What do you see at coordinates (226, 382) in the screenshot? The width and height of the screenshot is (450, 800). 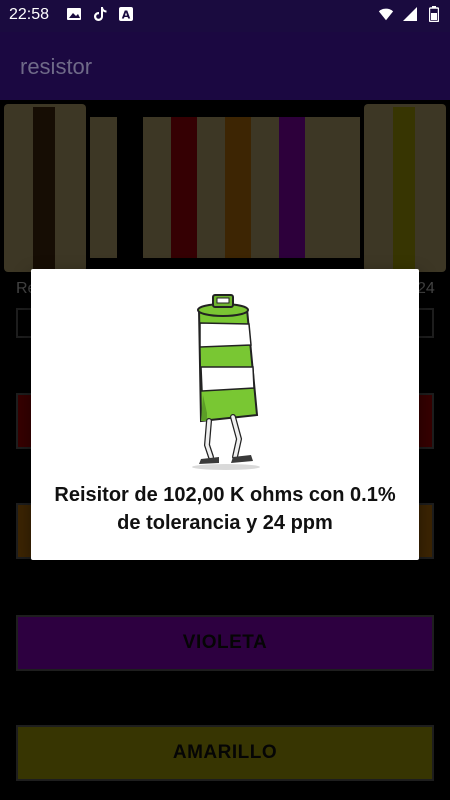 I see `walking-traffic-barrel-icon` at bounding box center [226, 382].